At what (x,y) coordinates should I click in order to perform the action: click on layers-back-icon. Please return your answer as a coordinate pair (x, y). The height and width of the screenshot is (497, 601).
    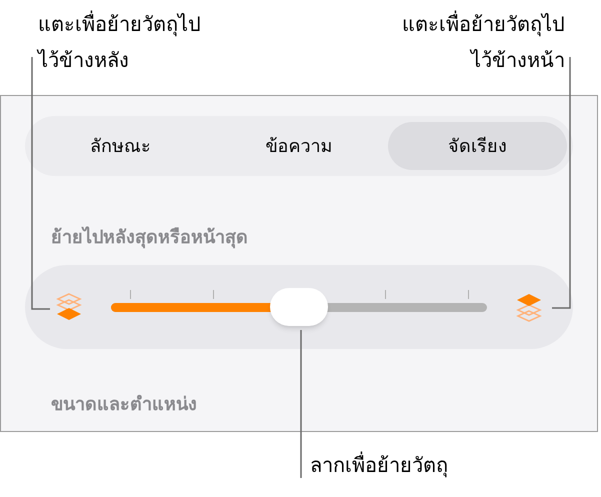
    Looking at the image, I should click on (69, 307).